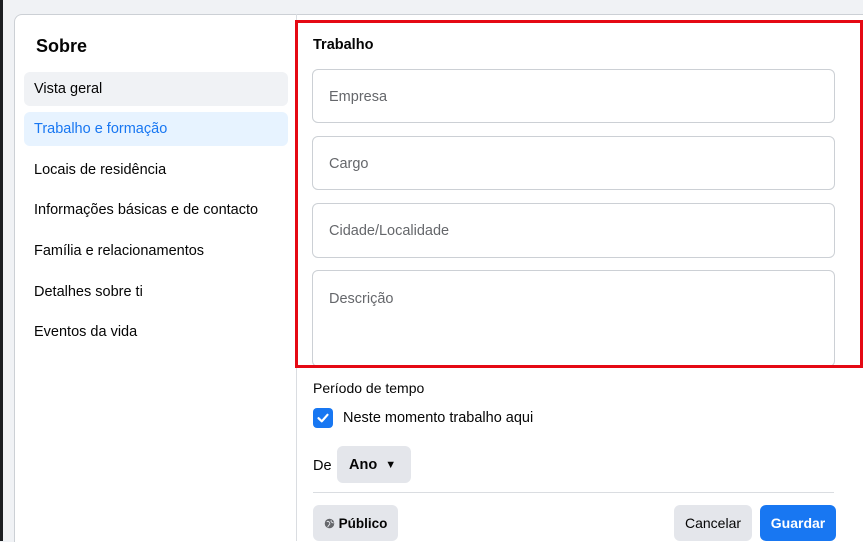 The height and width of the screenshot is (542, 863). Describe the element at coordinates (363, 464) in the screenshot. I see `year-dropdown-value: Ano` at that location.